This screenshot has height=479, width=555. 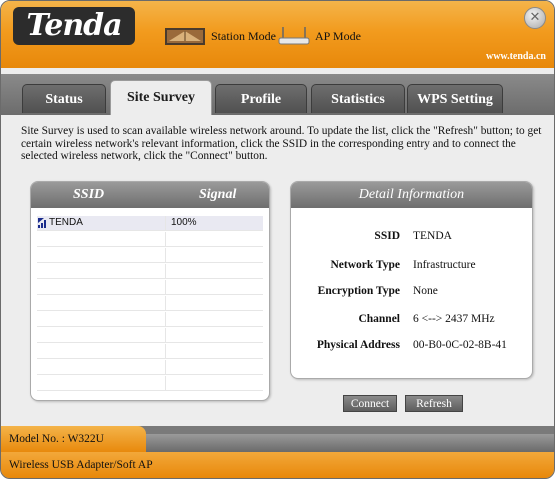 What do you see at coordinates (434, 403) in the screenshot?
I see `refresh-button: Refresh` at bounding box center [434, 403].